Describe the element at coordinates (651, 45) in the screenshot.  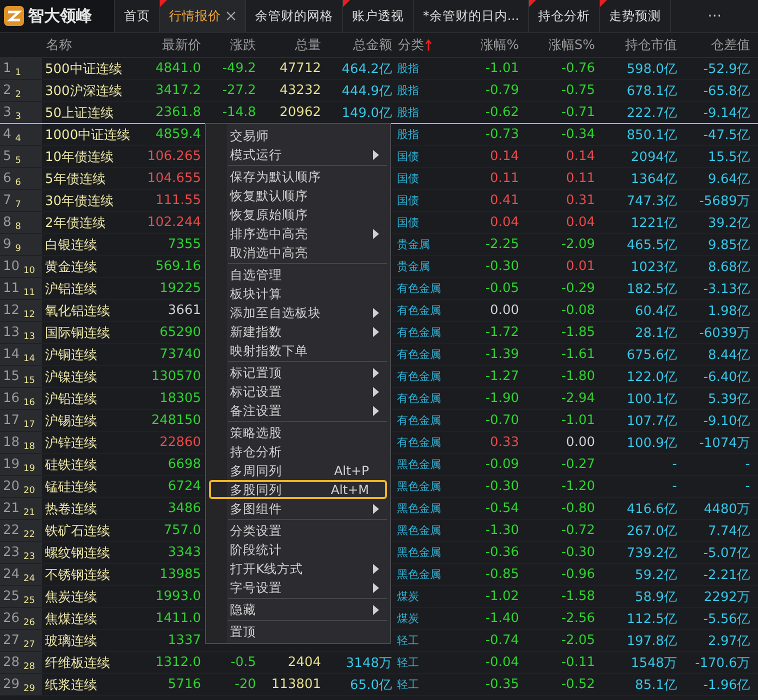
I see `column-header: 持仓市值` at that location.